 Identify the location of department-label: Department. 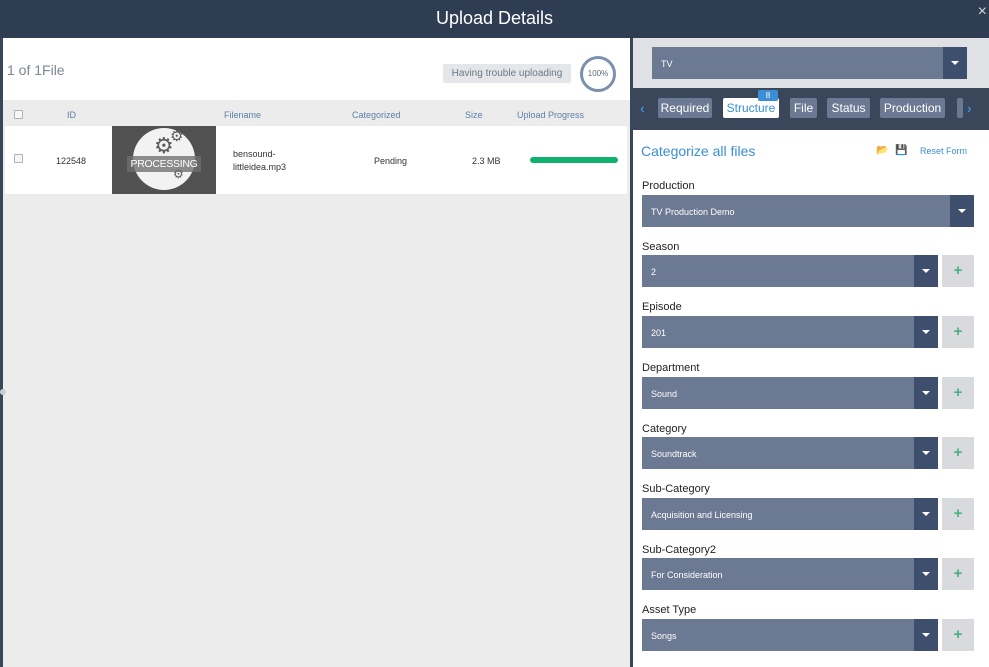
(671, 368).